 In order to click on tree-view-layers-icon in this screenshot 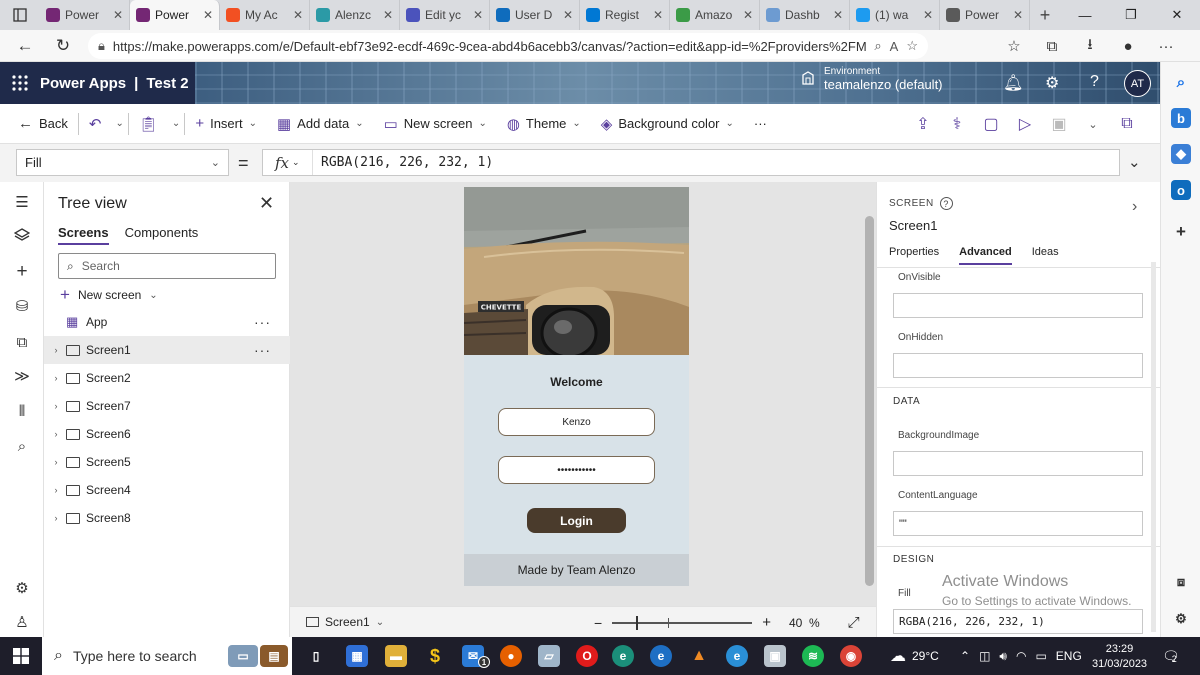, I will do `click(22, 236)`.